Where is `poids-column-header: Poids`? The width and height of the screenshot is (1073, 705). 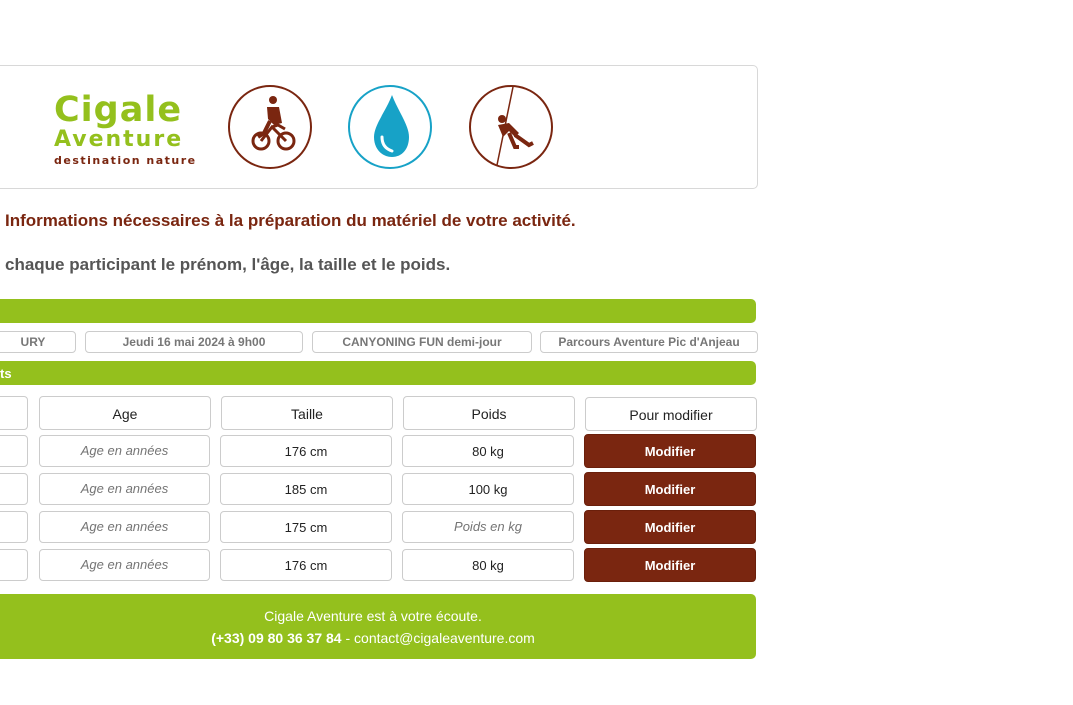
poids-column-header: Poids is located at coordinates (489, 413).